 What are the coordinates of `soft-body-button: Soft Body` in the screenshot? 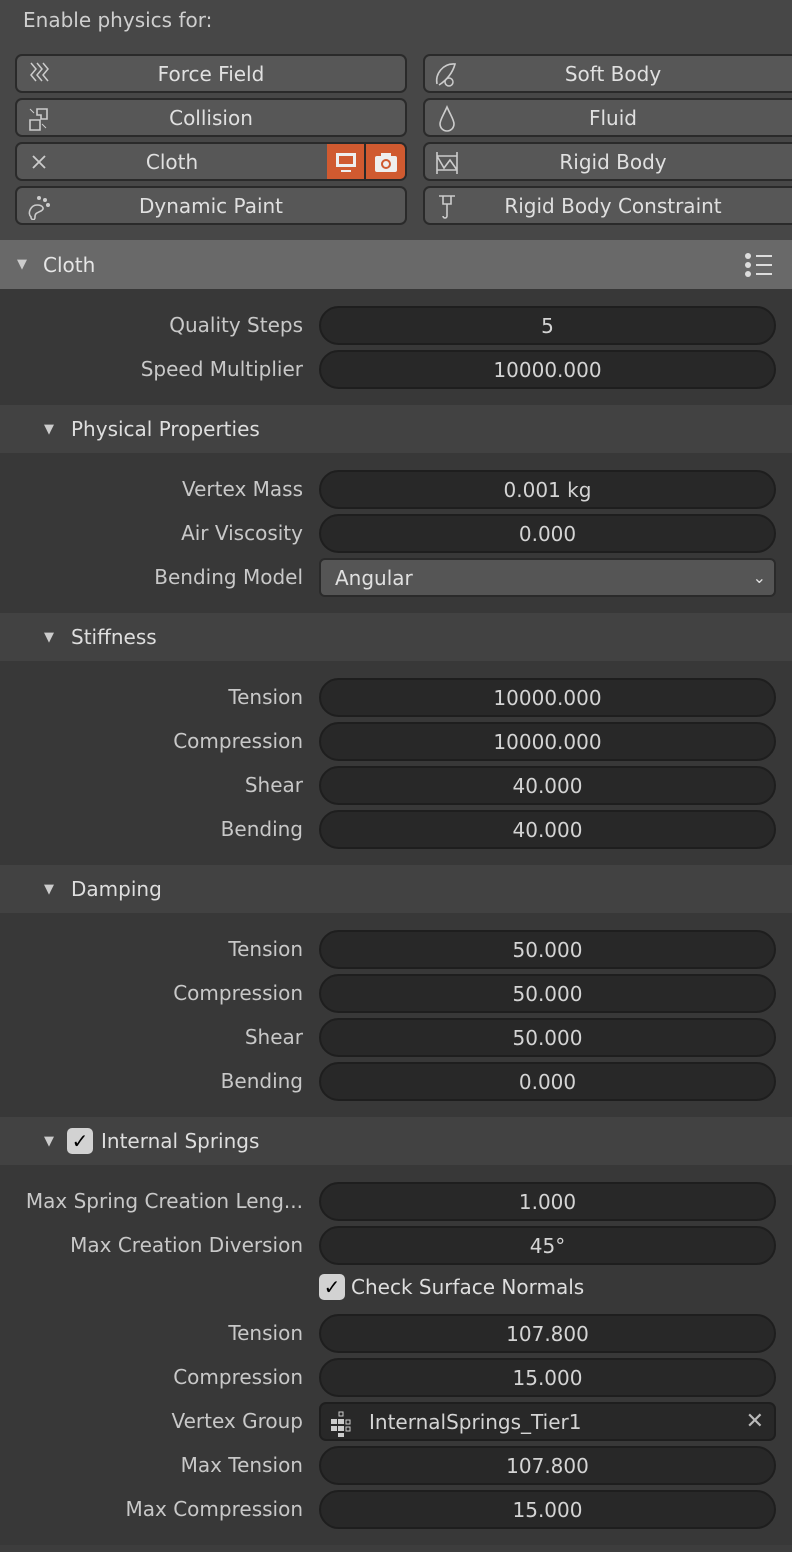 It's located at (607, 73).